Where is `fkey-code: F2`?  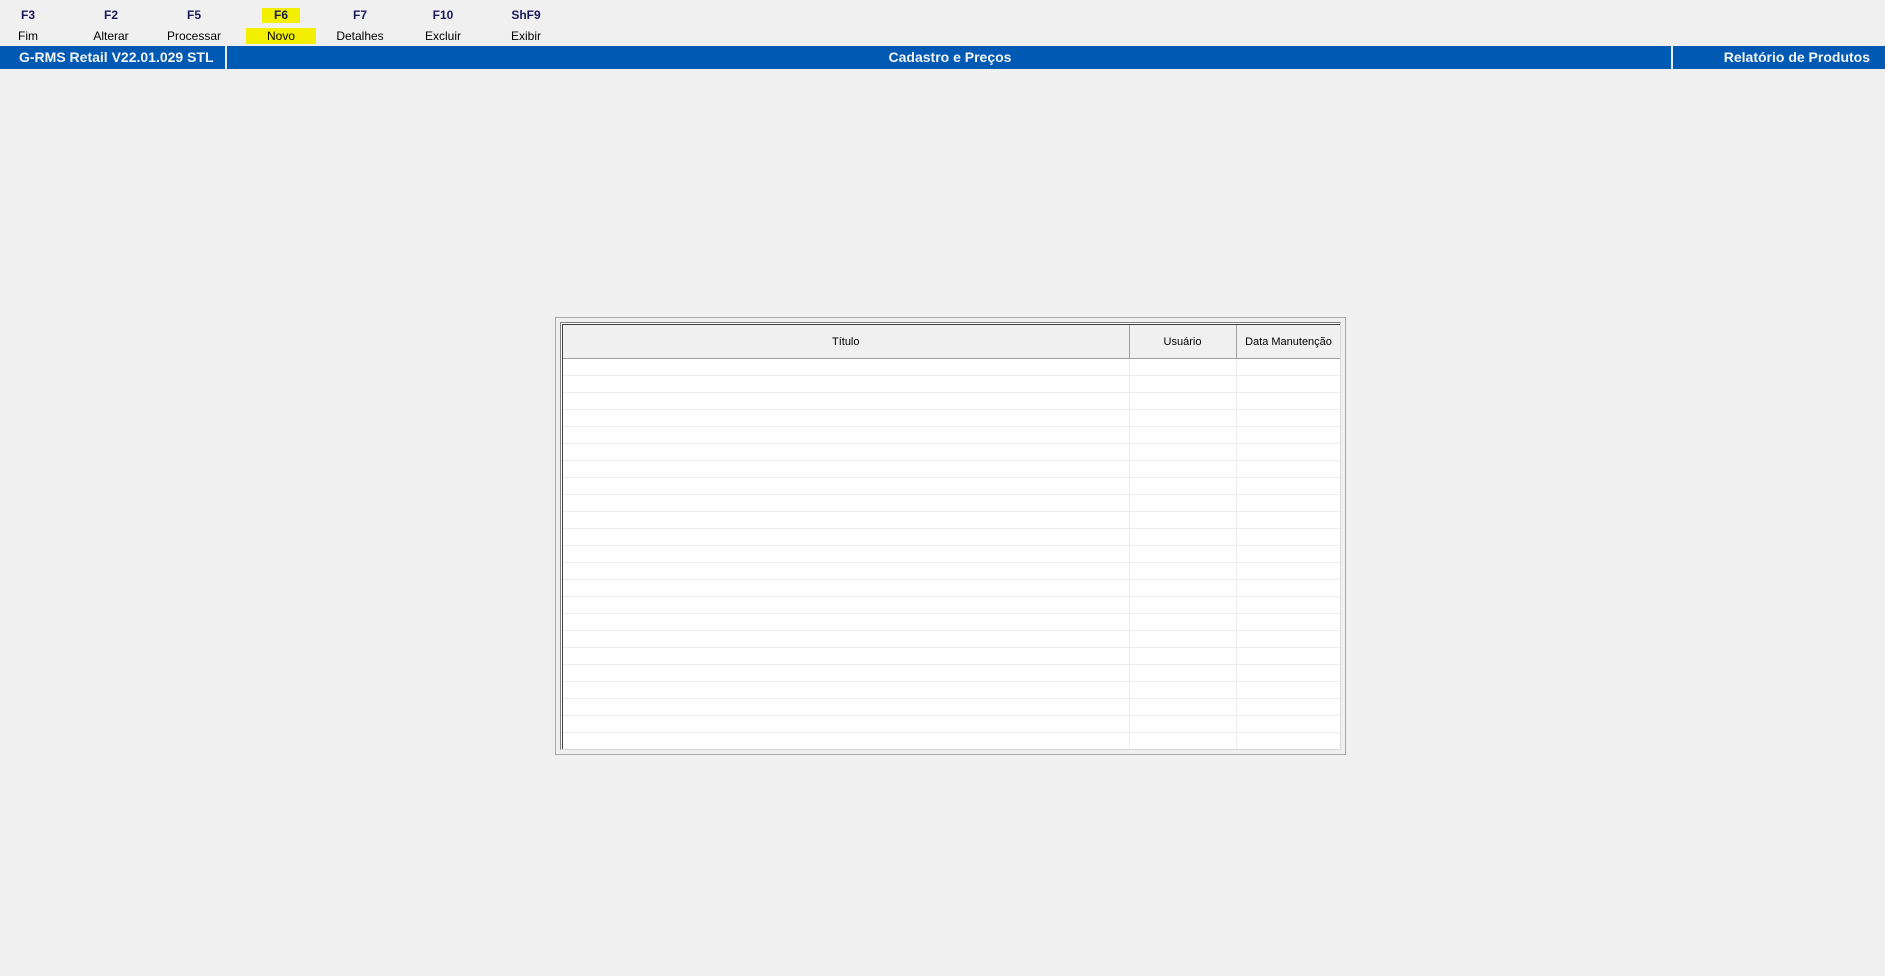 fkey-code: F2 is located at coordinates (110, 15).